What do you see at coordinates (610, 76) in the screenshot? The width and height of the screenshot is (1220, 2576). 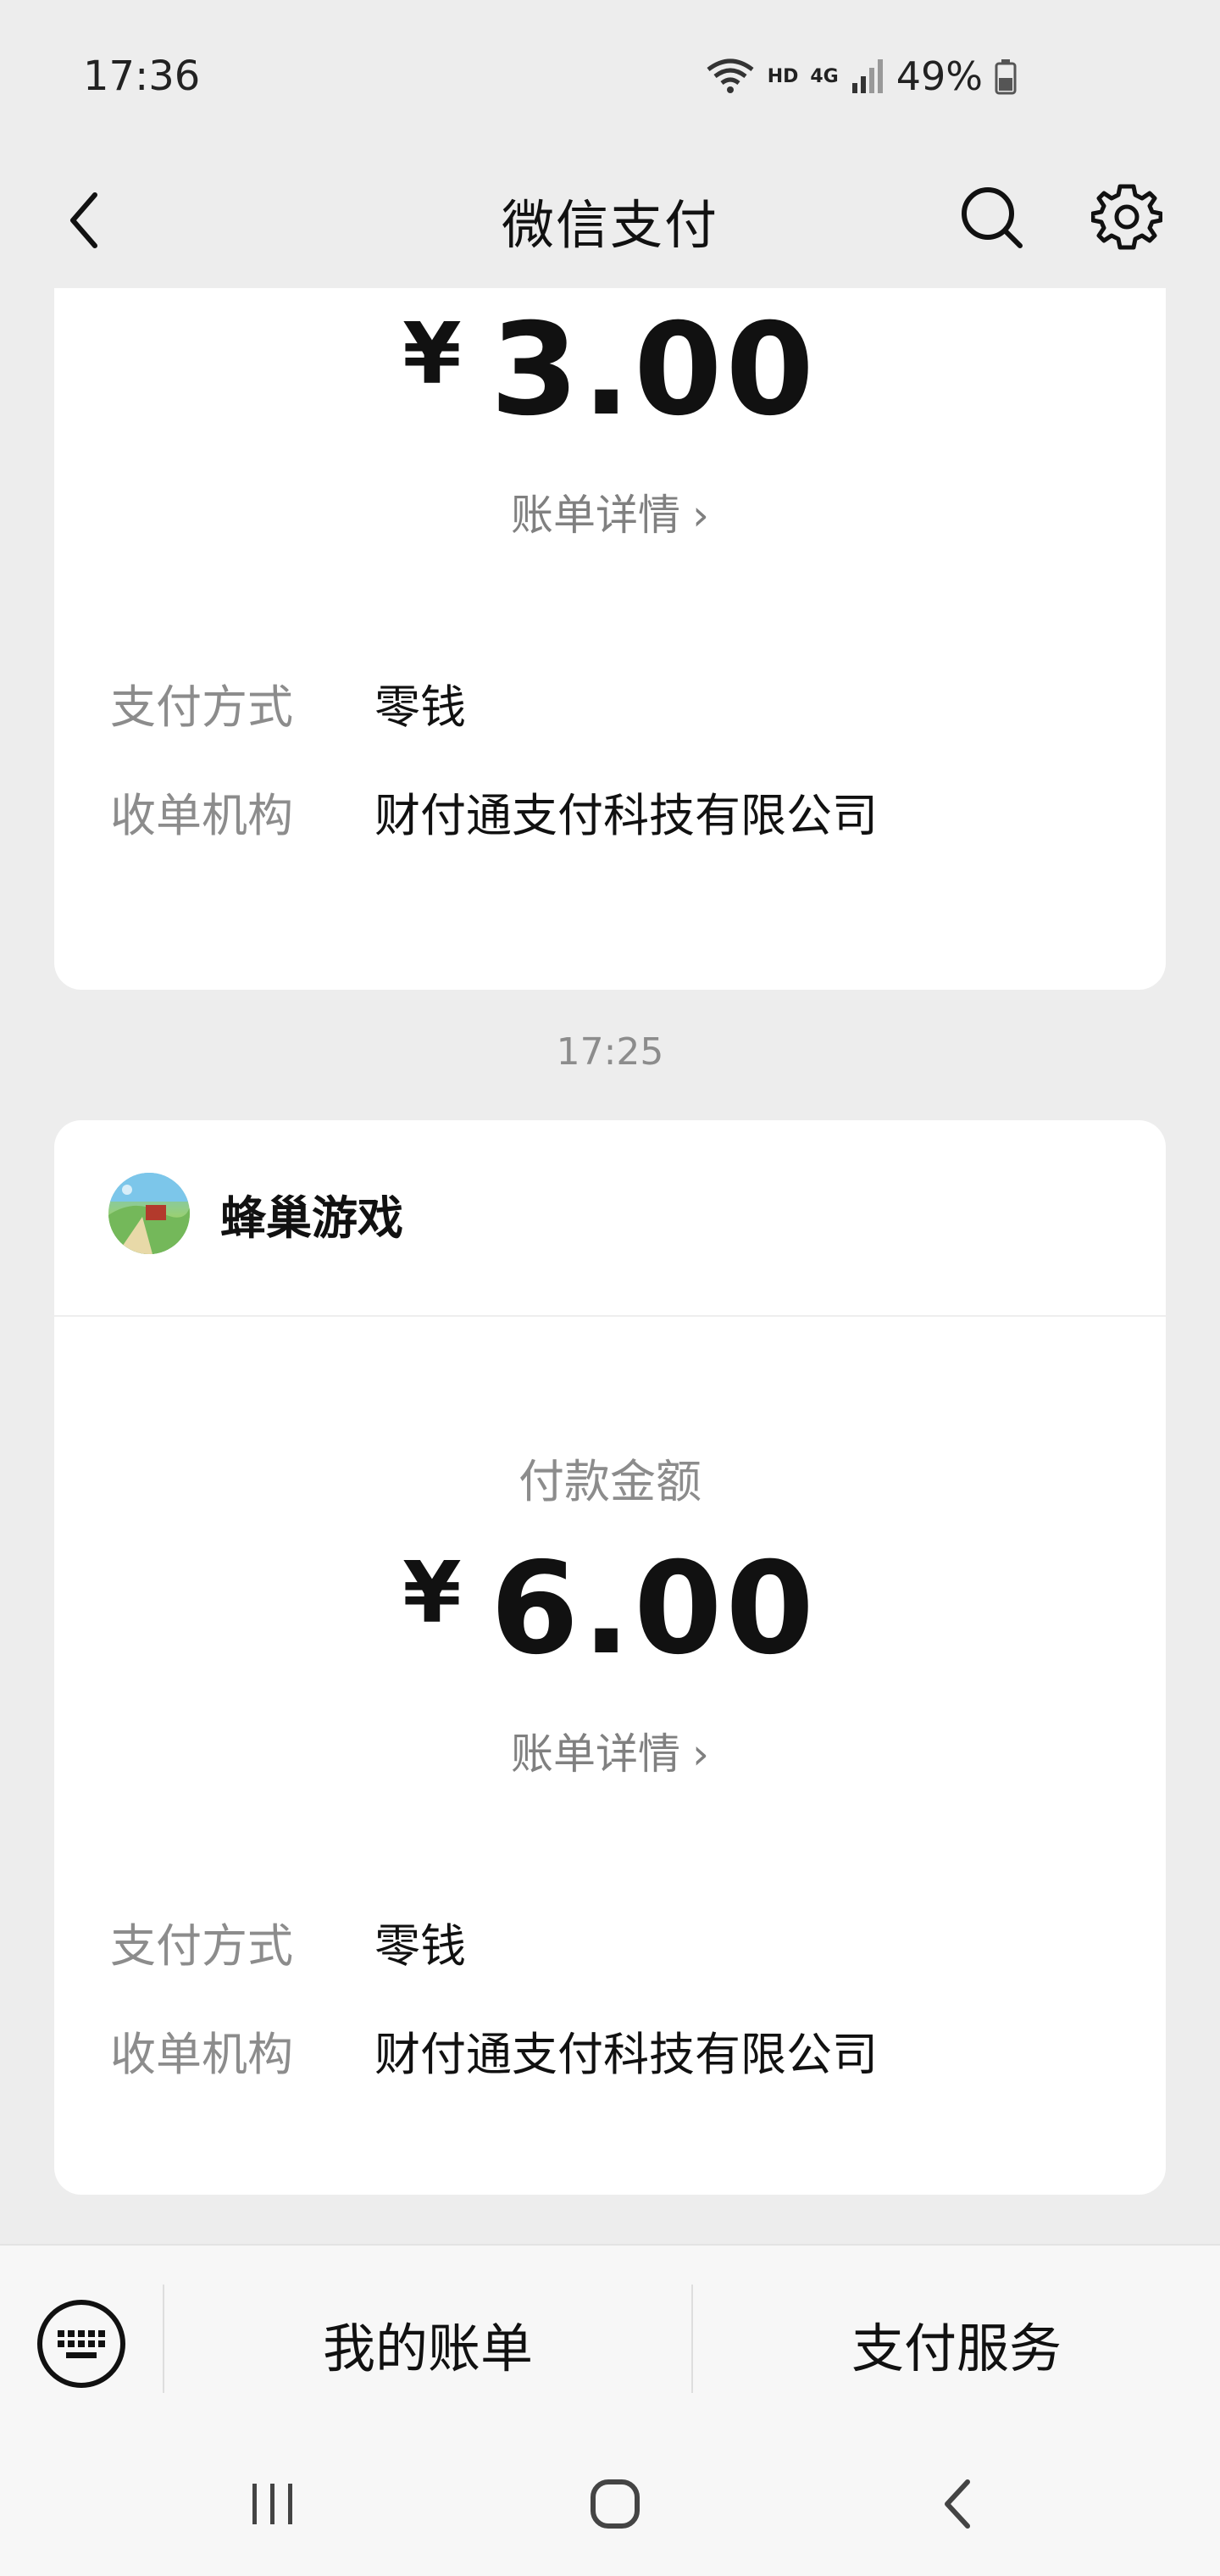 I see `status-bar: 17:36 HD 4G 49%` at bounding box center [610, 76].